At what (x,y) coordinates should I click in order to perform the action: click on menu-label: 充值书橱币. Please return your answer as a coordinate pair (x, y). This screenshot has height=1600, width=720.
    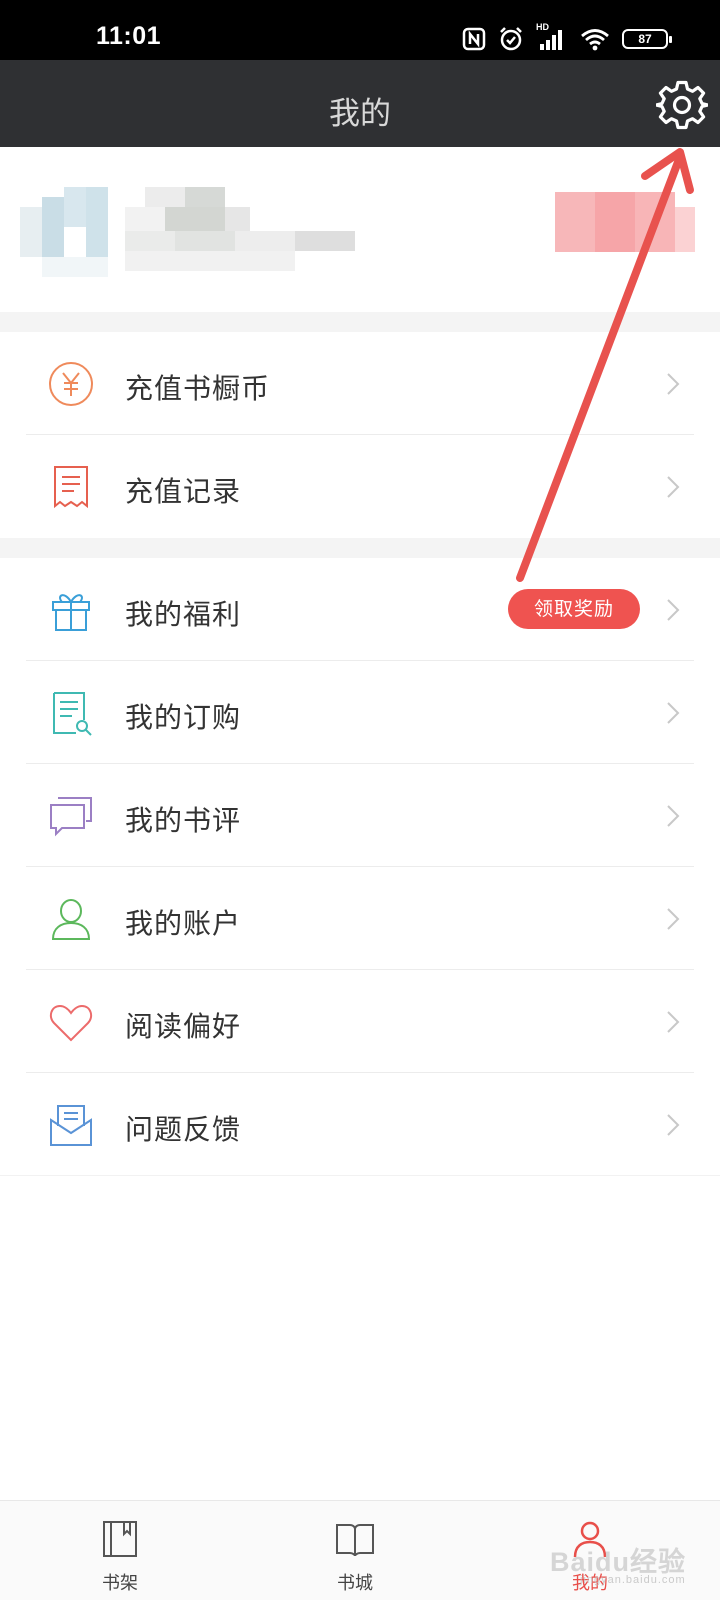
    Looking at the image, I should click on (198, 388).